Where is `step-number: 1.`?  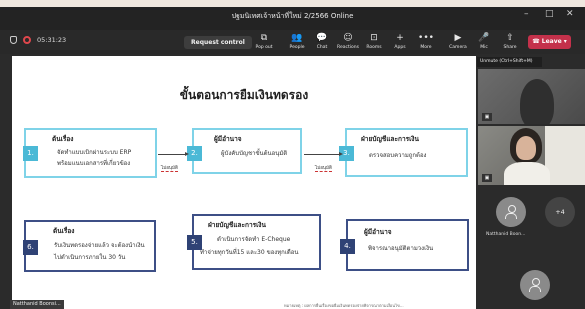
step-number: 1. is located at coordinates (30, 153).